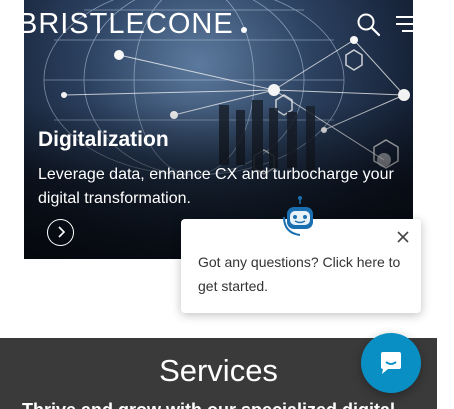 This screenshot has width=454, height=409. I want to click on page-right-margin, so click(445, 204).